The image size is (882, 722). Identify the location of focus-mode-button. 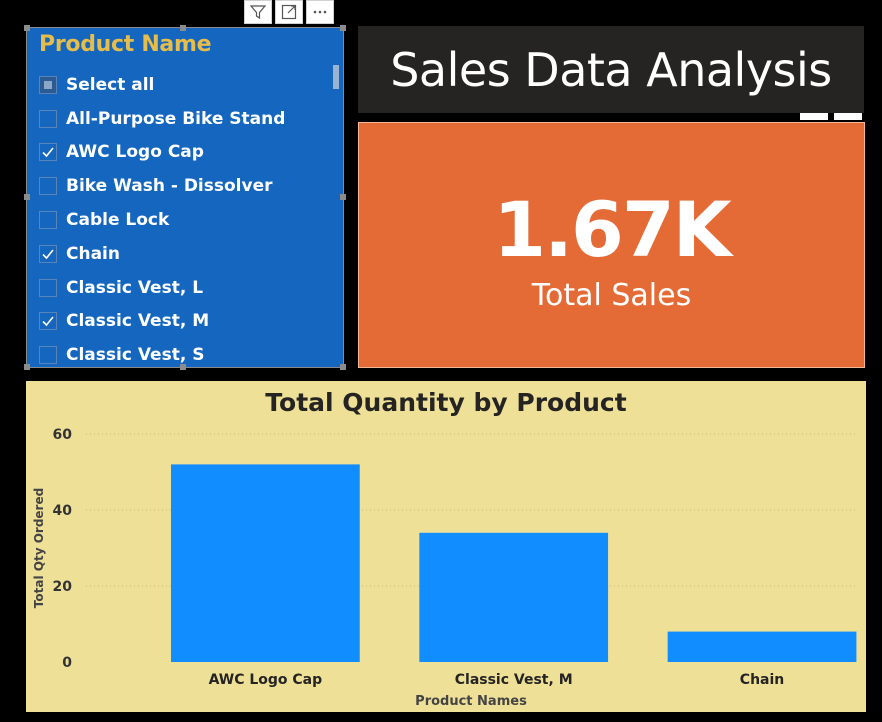
(289, 12).